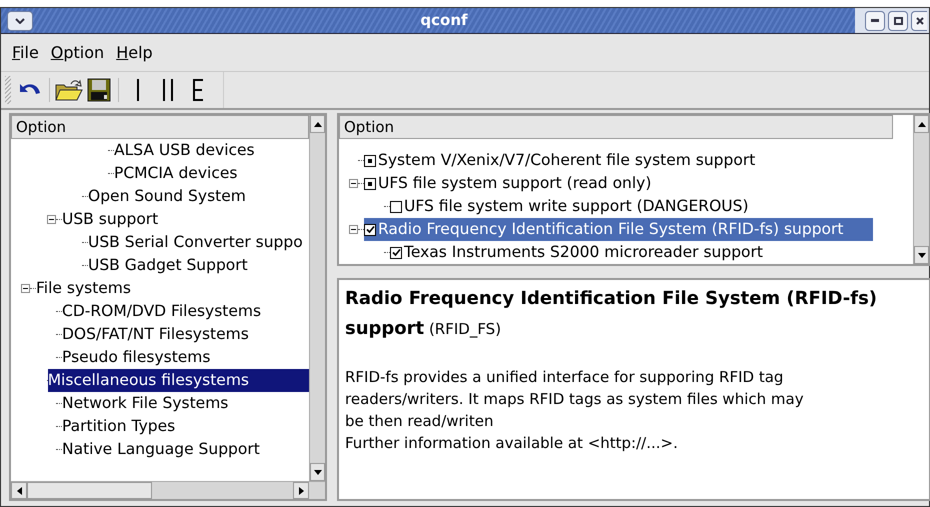  What do you see at coordinates (444, 21) in the screenshot?
I see `window-title: qconf` at bounding box center [444, 21].